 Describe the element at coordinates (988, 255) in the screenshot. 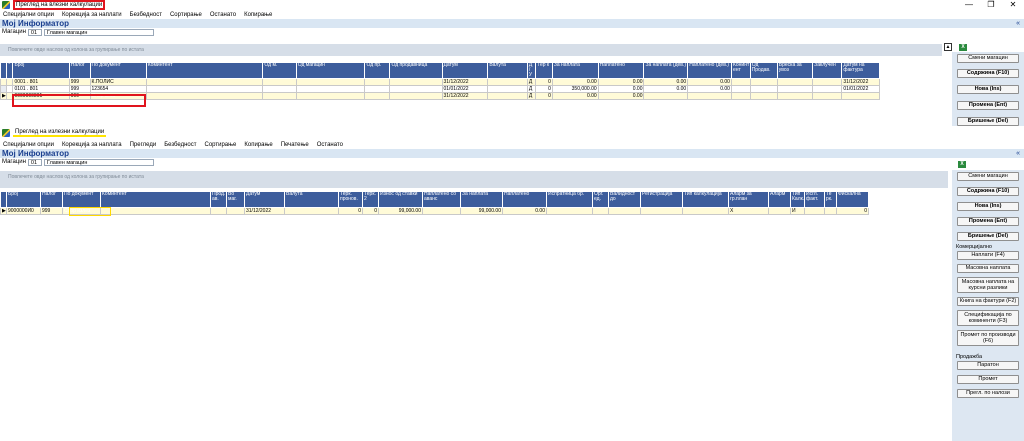

I see `payments-button: Наплати (F4)` at that location.